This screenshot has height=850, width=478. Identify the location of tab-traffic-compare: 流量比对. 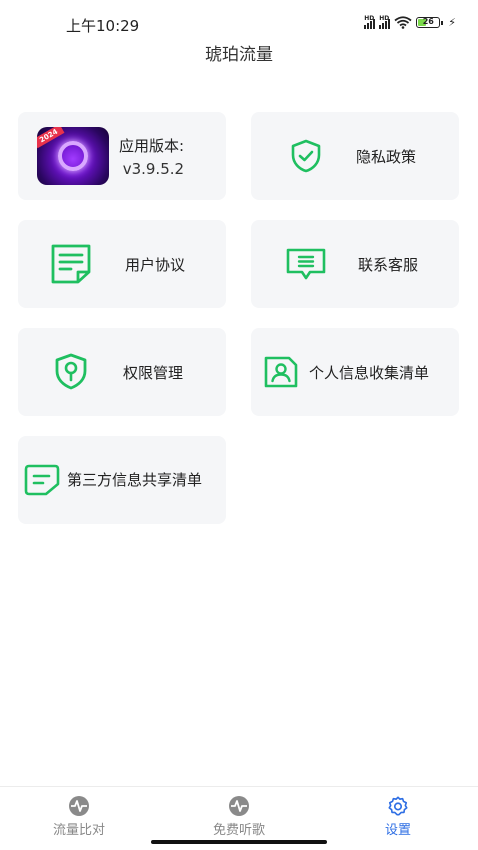
(79, 816).